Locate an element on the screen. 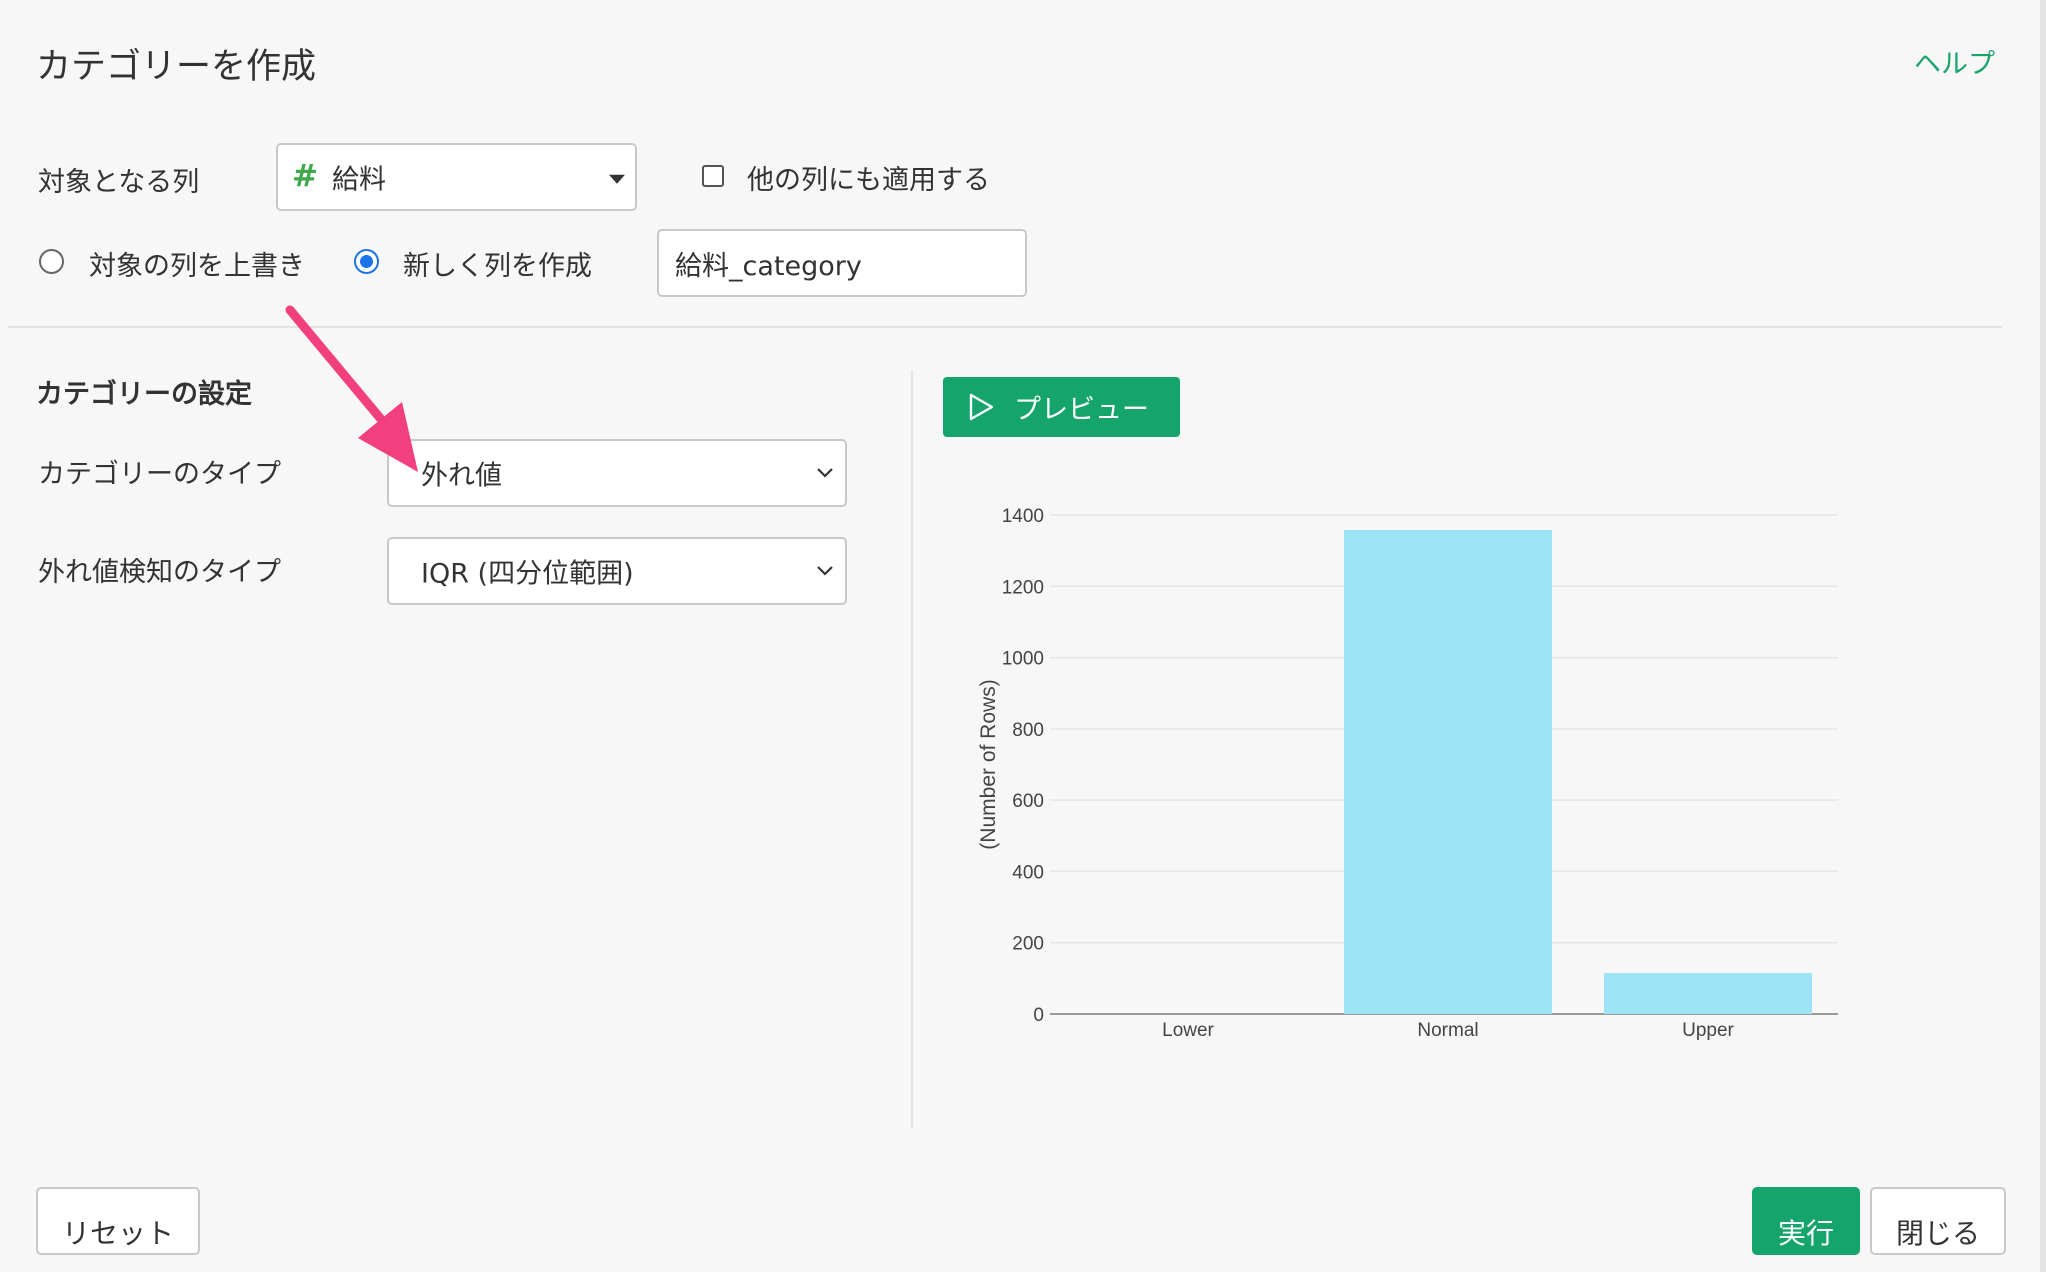 Image resolution: width=2046 pixels, height=1272 pixels. x-tick-label: Upper is located at coordinates (1708, 1030).